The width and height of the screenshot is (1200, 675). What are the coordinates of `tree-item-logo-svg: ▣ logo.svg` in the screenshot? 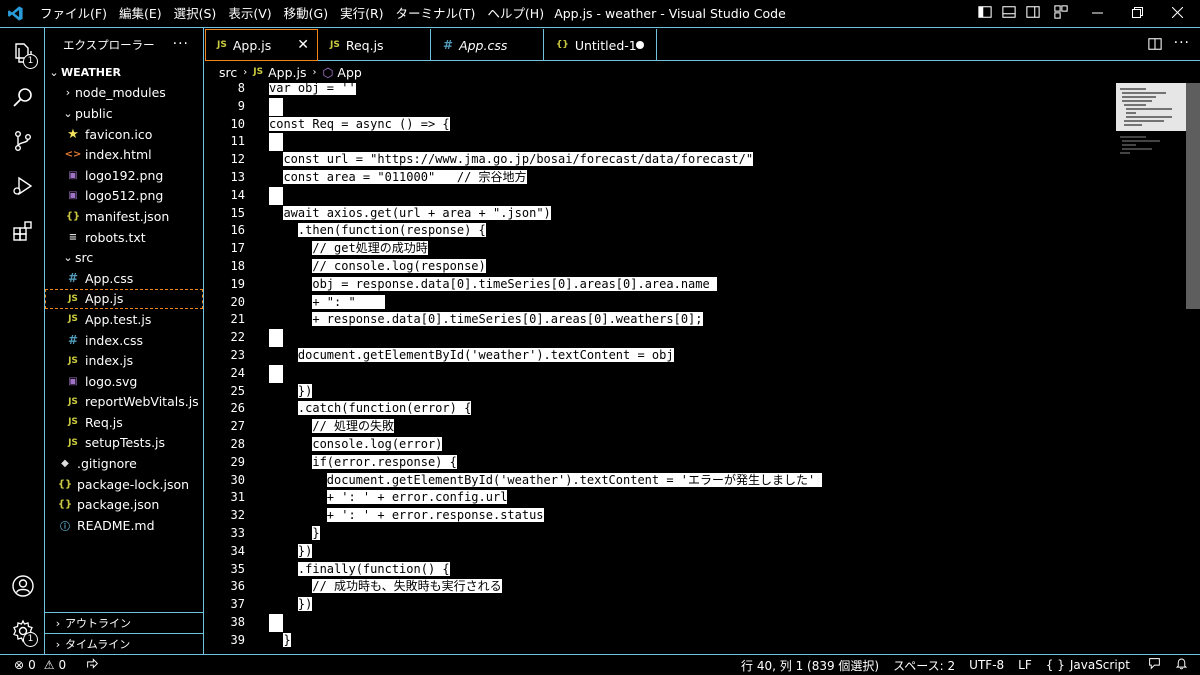 It's located at (124, 381).